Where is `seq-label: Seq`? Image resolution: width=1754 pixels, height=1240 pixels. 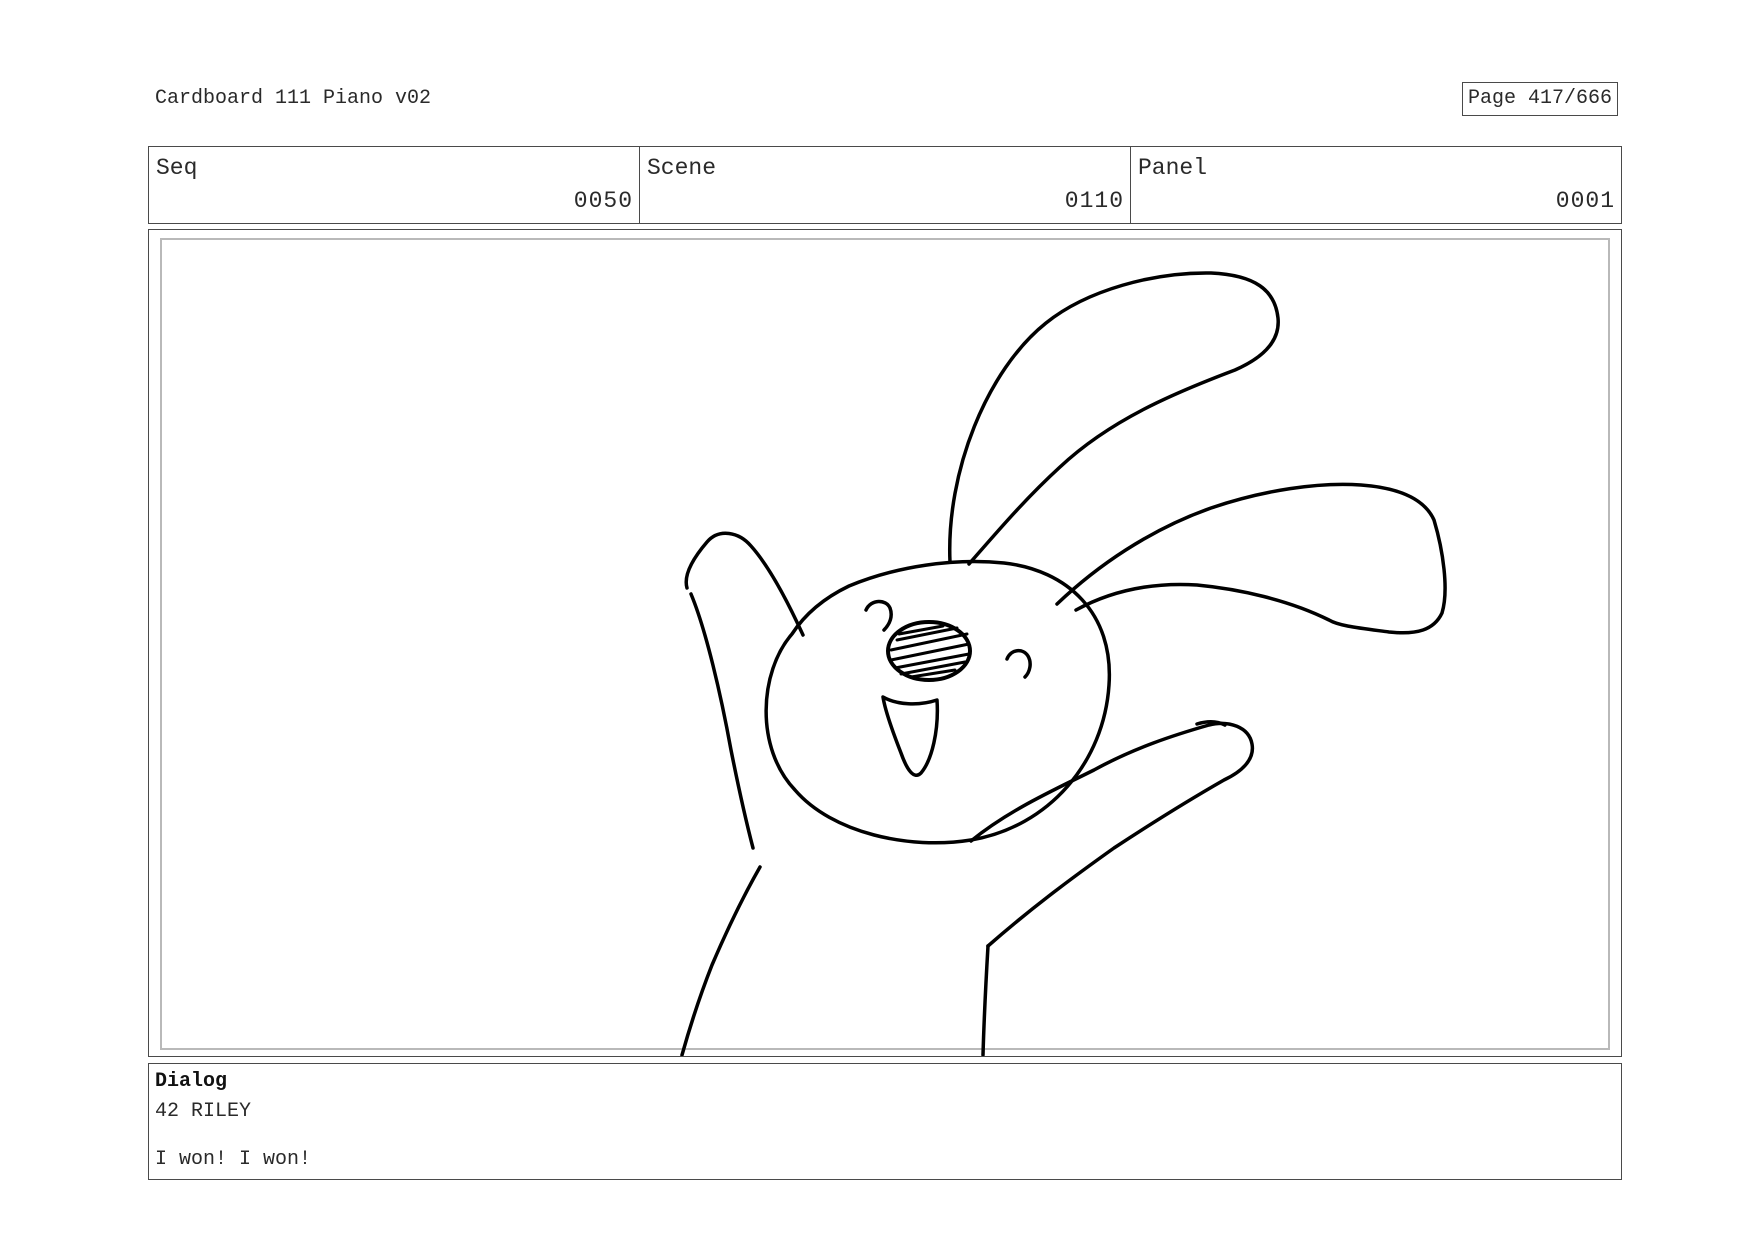 seq-label: Seq is located at coordinates (177, 168).